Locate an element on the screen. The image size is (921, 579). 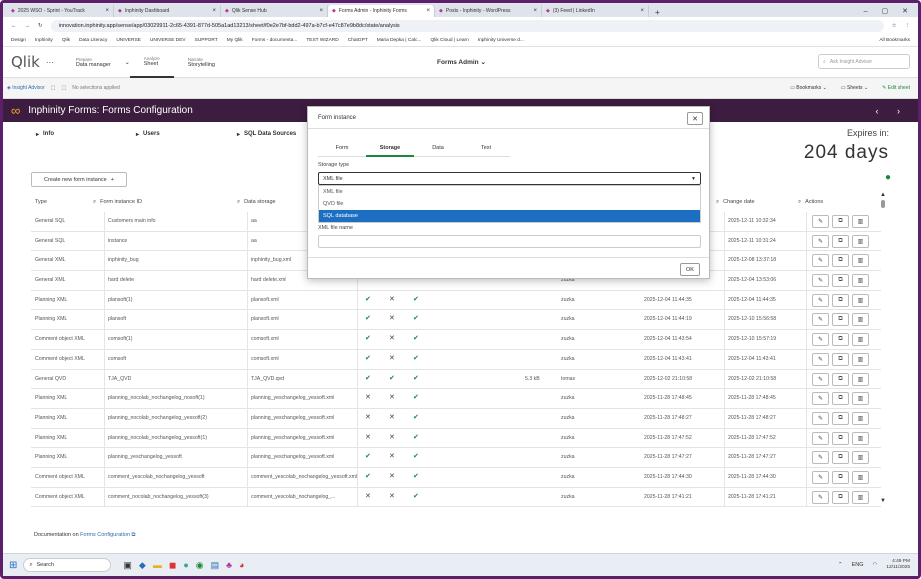
bookmark-item: Inphinity is located at coordinates (44, 40).